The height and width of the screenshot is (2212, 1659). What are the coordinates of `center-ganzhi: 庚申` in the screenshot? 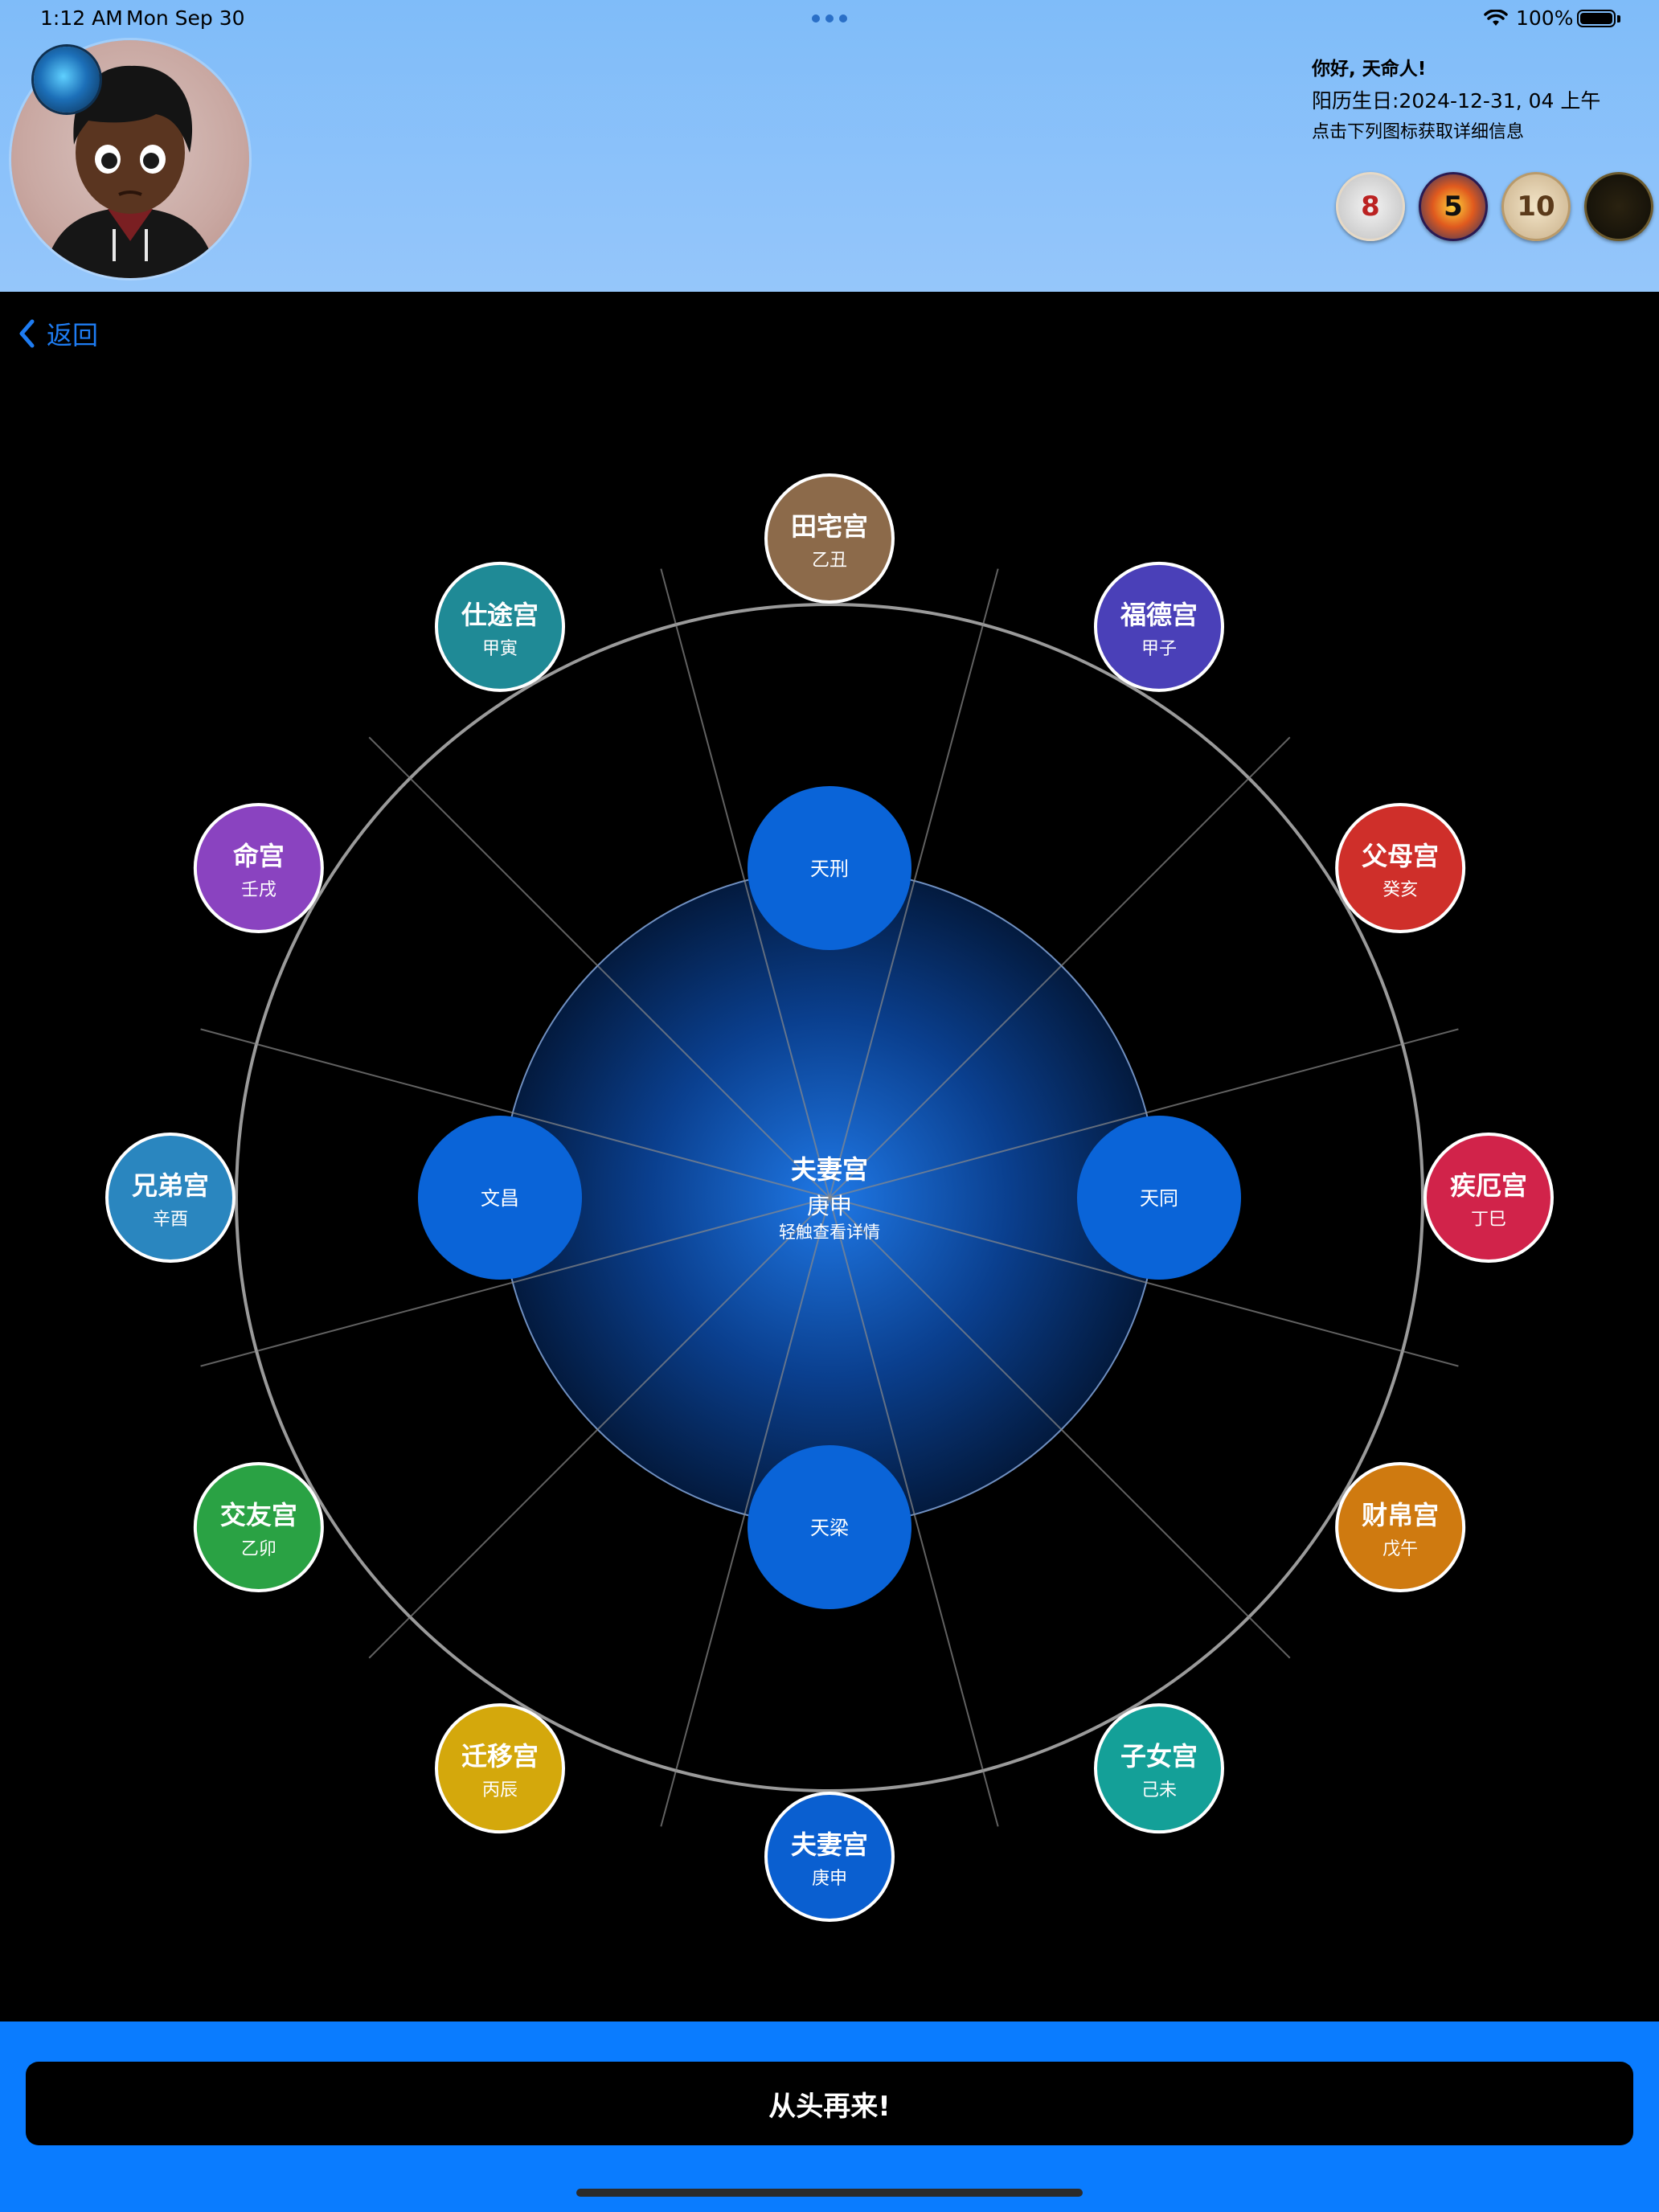 It's located at (829, 1206).